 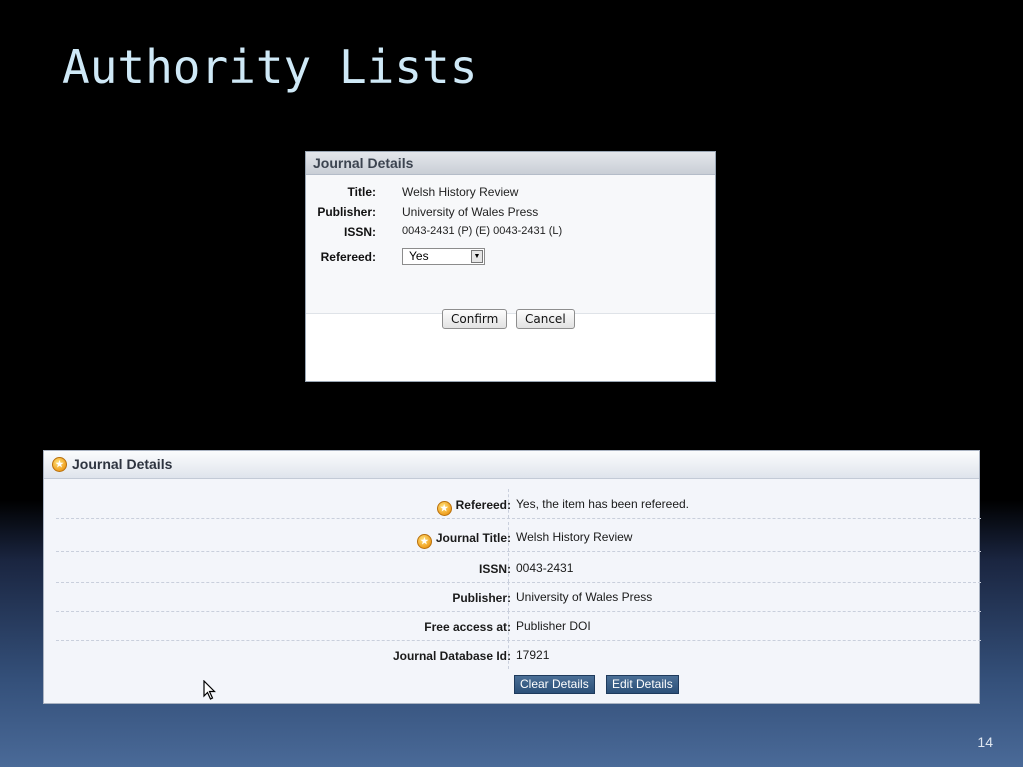 What do you see at coordinates (475, 319) in the screenshot?
I see `confirm-button: Confirm` at bounding box center [475, 319].